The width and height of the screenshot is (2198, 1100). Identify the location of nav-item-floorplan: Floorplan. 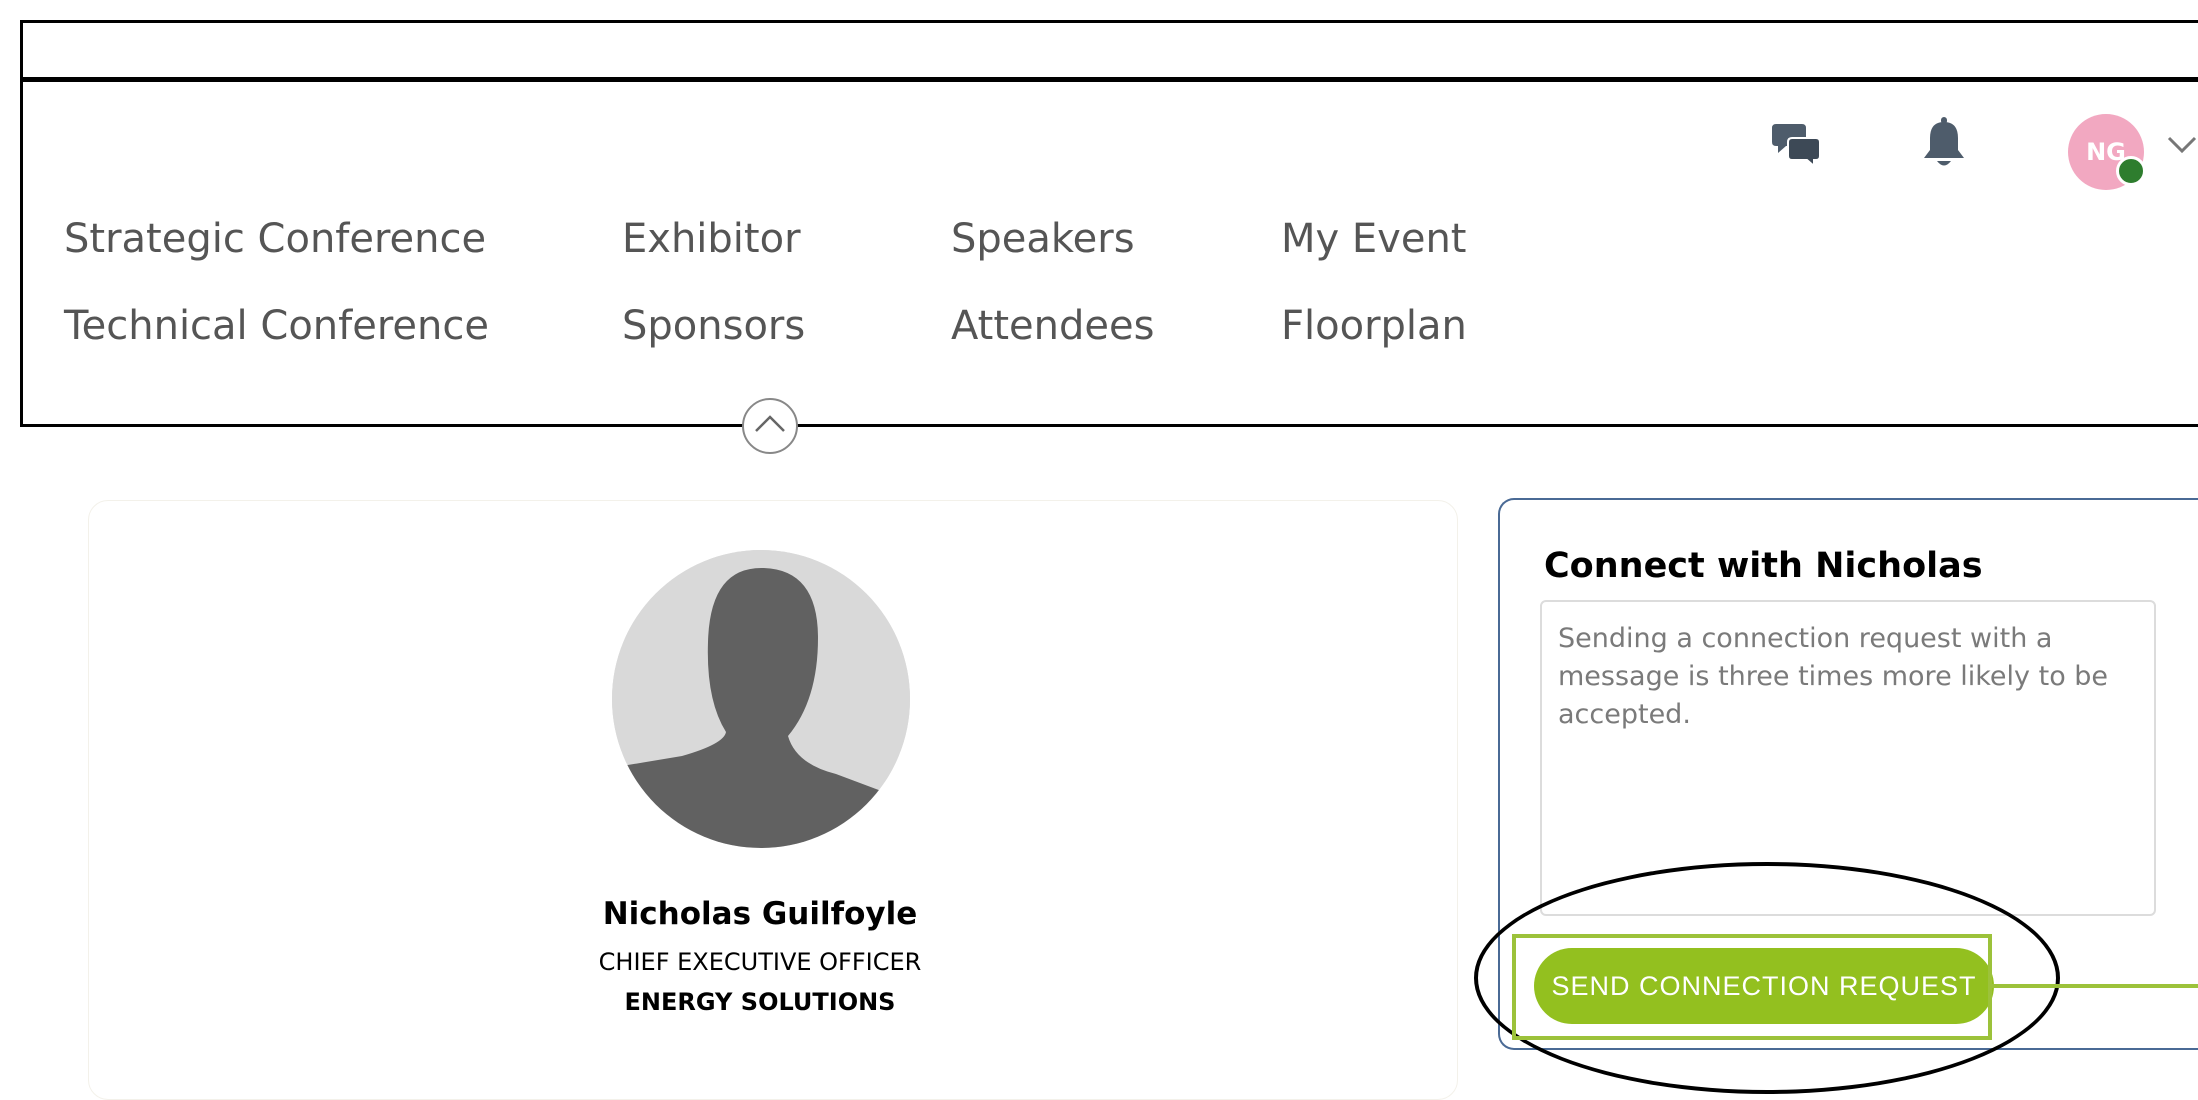
(1374, 326).